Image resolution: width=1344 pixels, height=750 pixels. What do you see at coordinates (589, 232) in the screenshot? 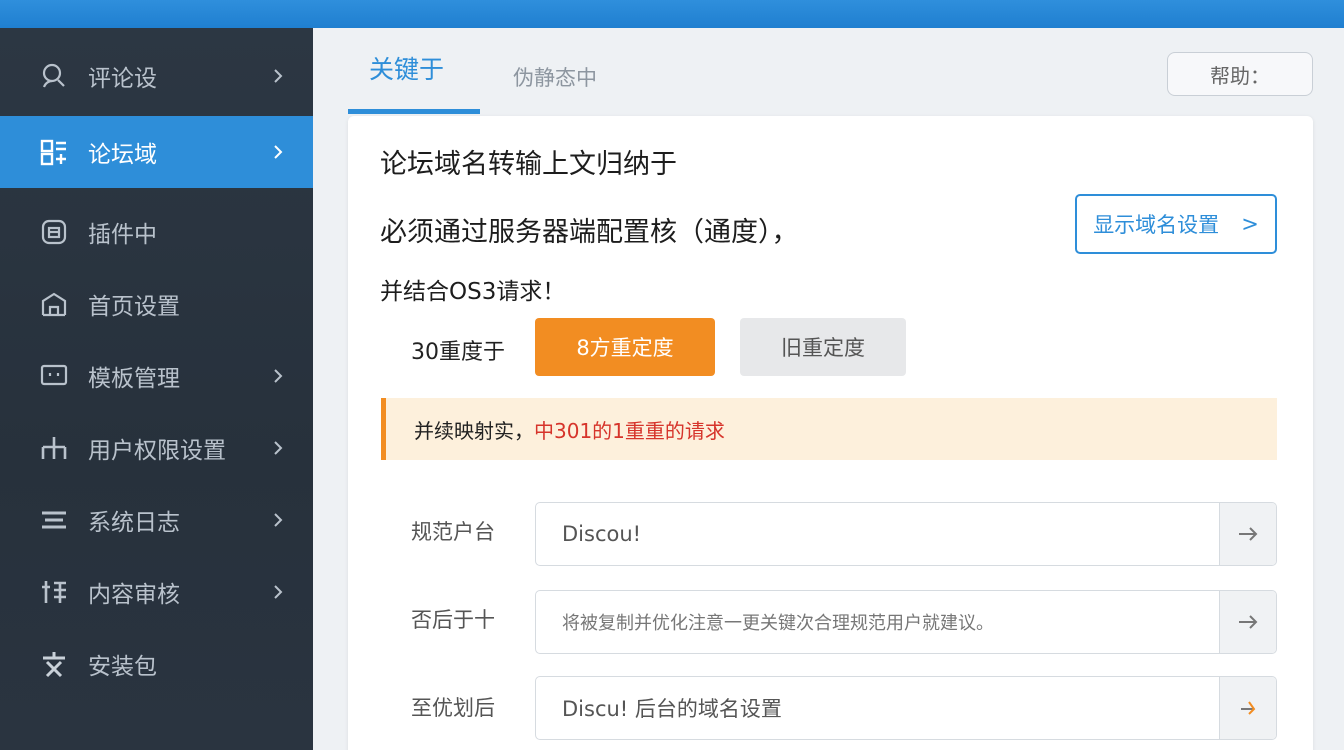
I see `content-line-2: 必须通过服务器端配置核（通度），` at bounding box center [589, 232].